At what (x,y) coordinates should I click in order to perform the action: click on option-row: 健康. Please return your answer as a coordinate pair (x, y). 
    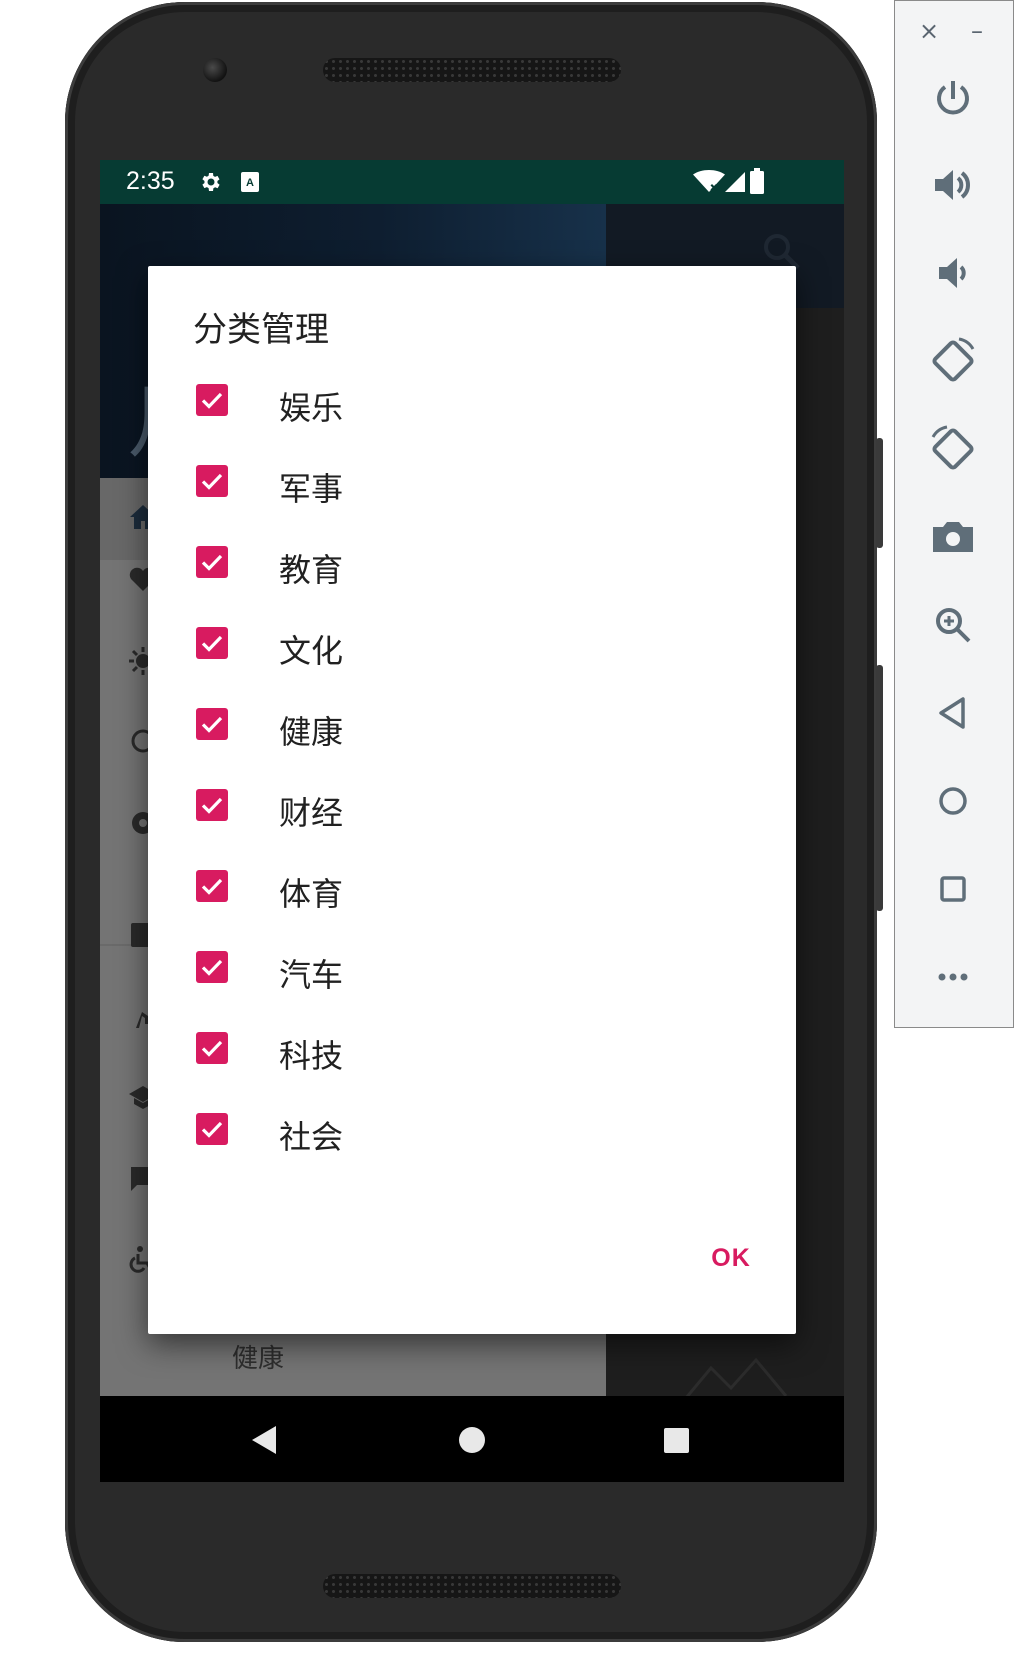
    Looking at the image, I should click on (472, 725).